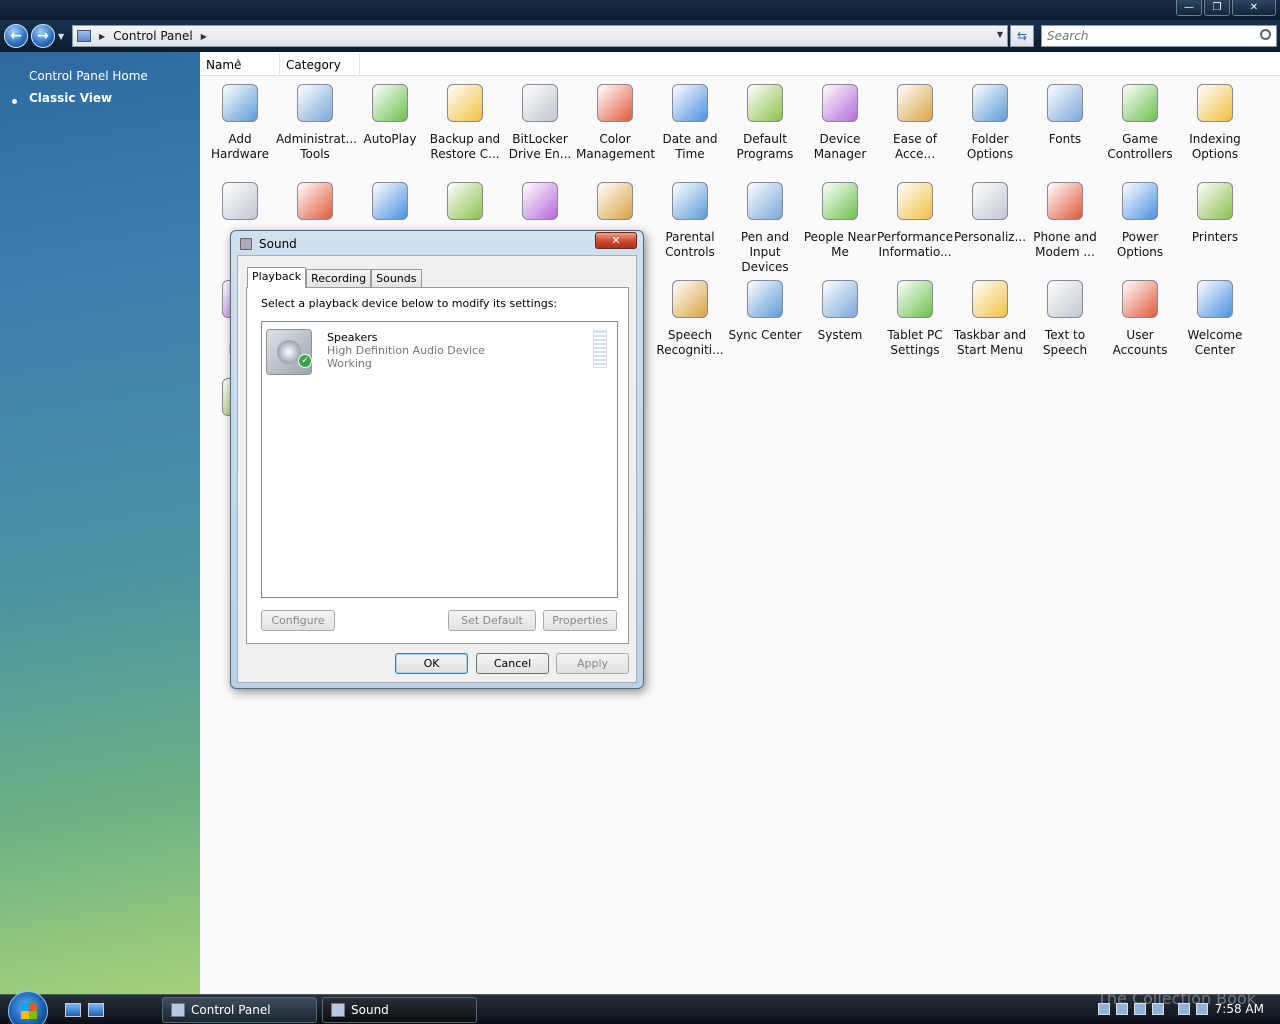 This screenshot has height=1024, width=1280. I want to click on search-input, so click(1142, 36).